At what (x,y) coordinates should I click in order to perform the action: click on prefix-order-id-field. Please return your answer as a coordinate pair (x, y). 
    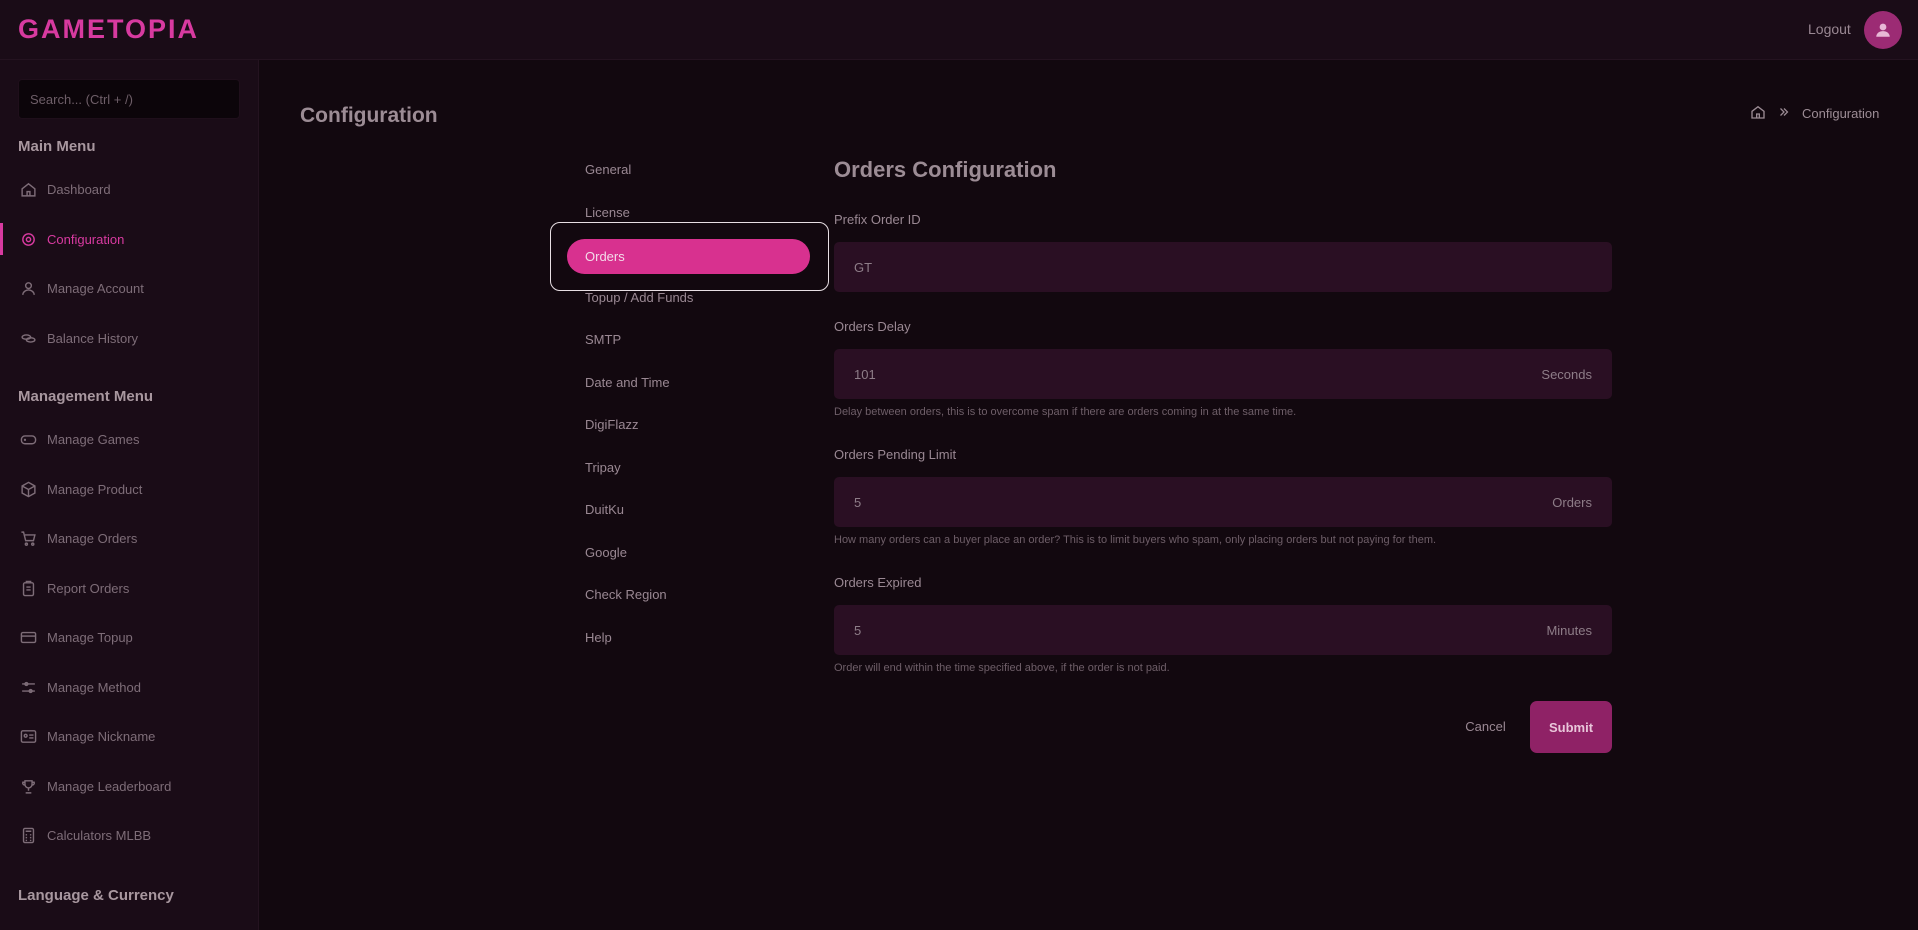
    Looking at the image, I should click on (1223, 267).